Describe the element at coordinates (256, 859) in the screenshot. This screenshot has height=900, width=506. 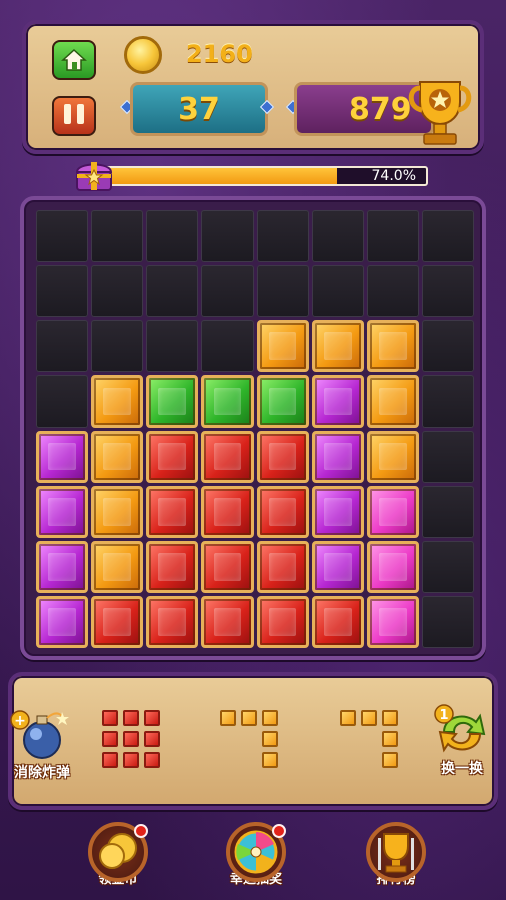
I see `lucky-draw-button: 幸运抽奖` at that location.